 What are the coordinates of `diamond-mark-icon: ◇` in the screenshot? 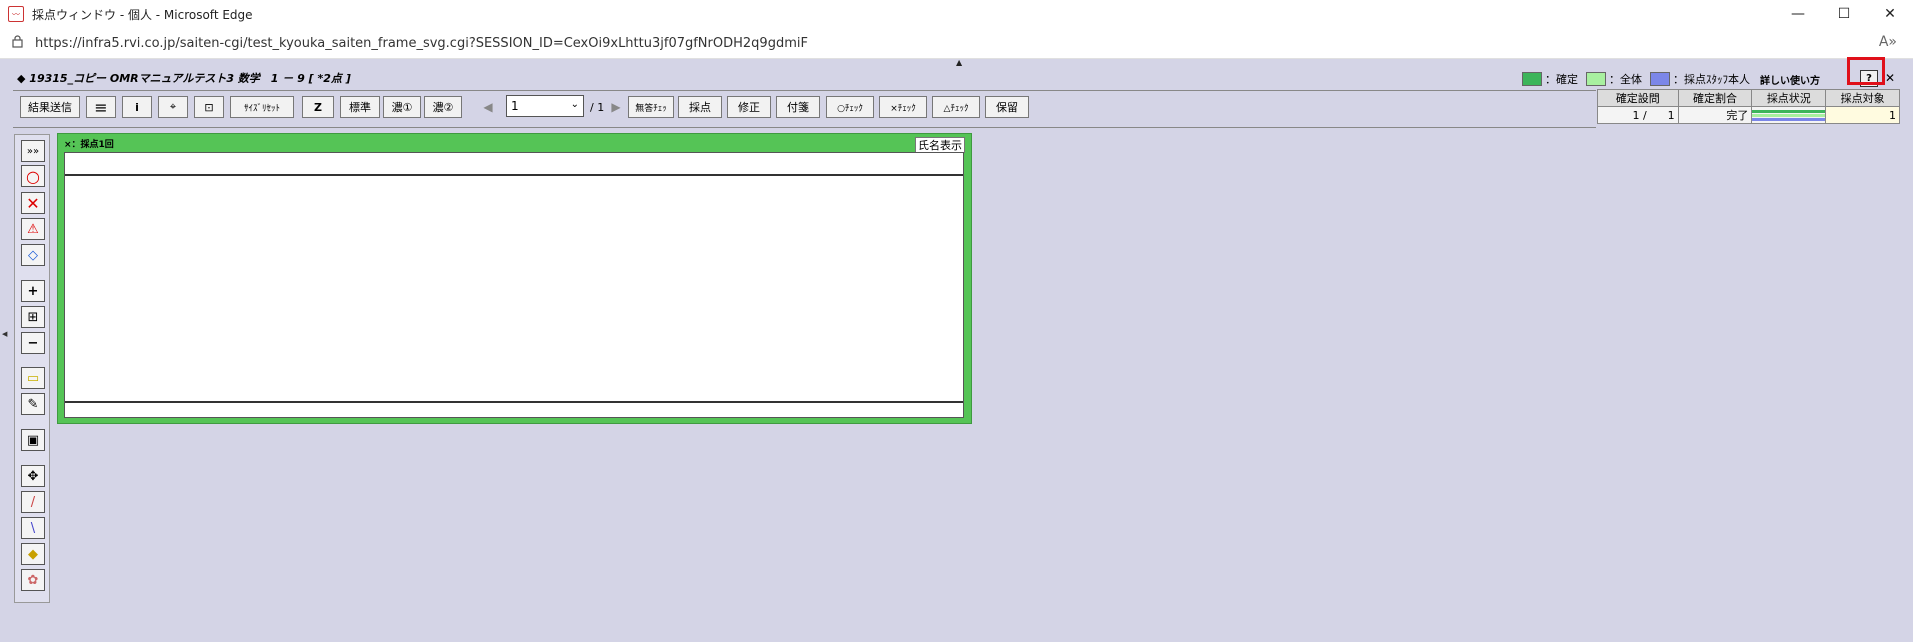 It's located at (33, 255).